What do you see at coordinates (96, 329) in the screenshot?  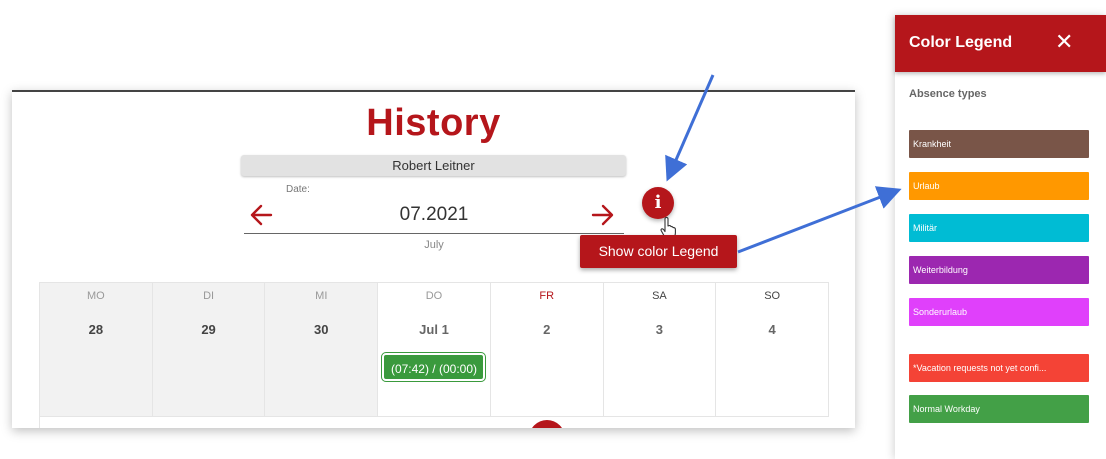 I see `day-number: 28` at bounding box center [96, 329].